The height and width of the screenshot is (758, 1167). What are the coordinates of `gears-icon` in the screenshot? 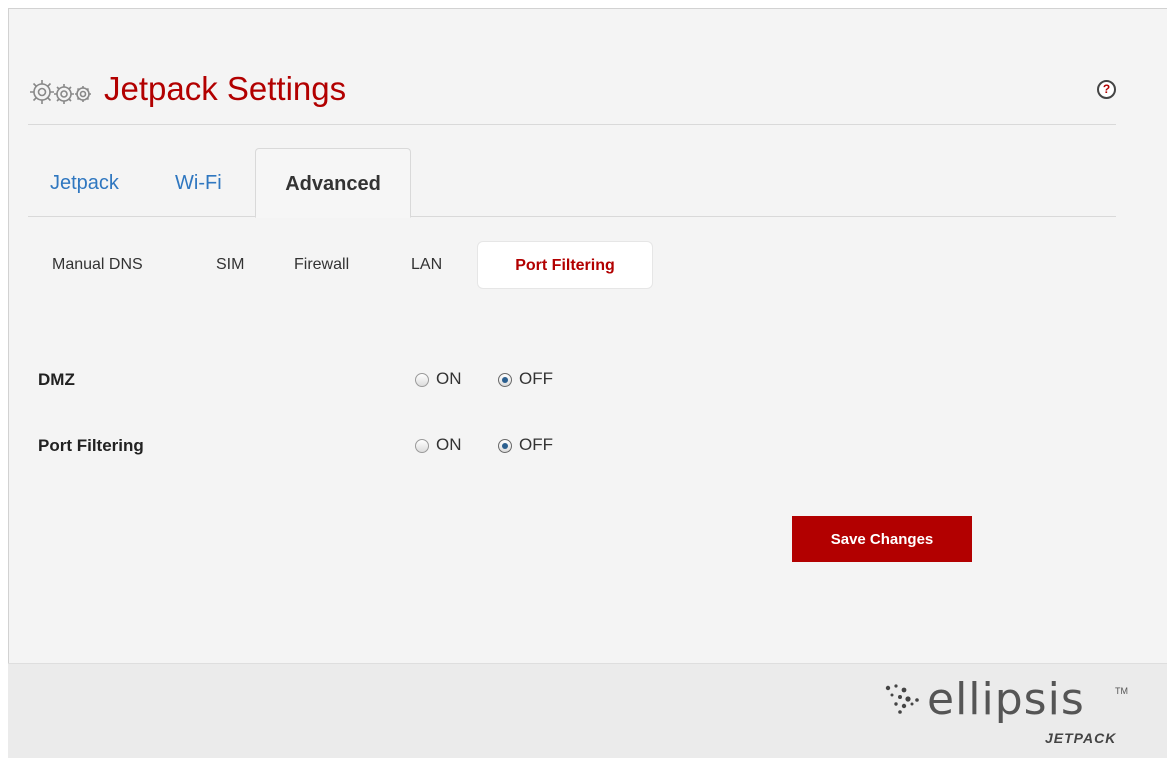 It's located at (60, 92).